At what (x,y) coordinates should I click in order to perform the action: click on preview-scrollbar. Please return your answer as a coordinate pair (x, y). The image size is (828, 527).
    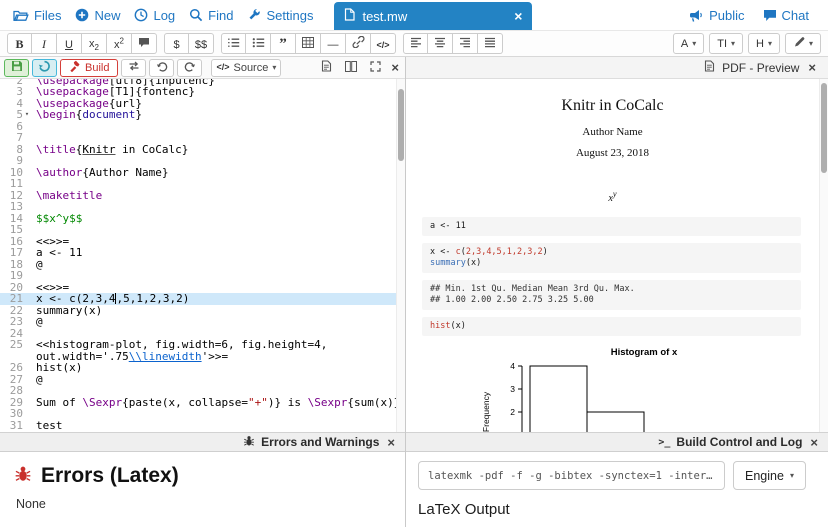
    Looking at the image, I should click on (823, 255).